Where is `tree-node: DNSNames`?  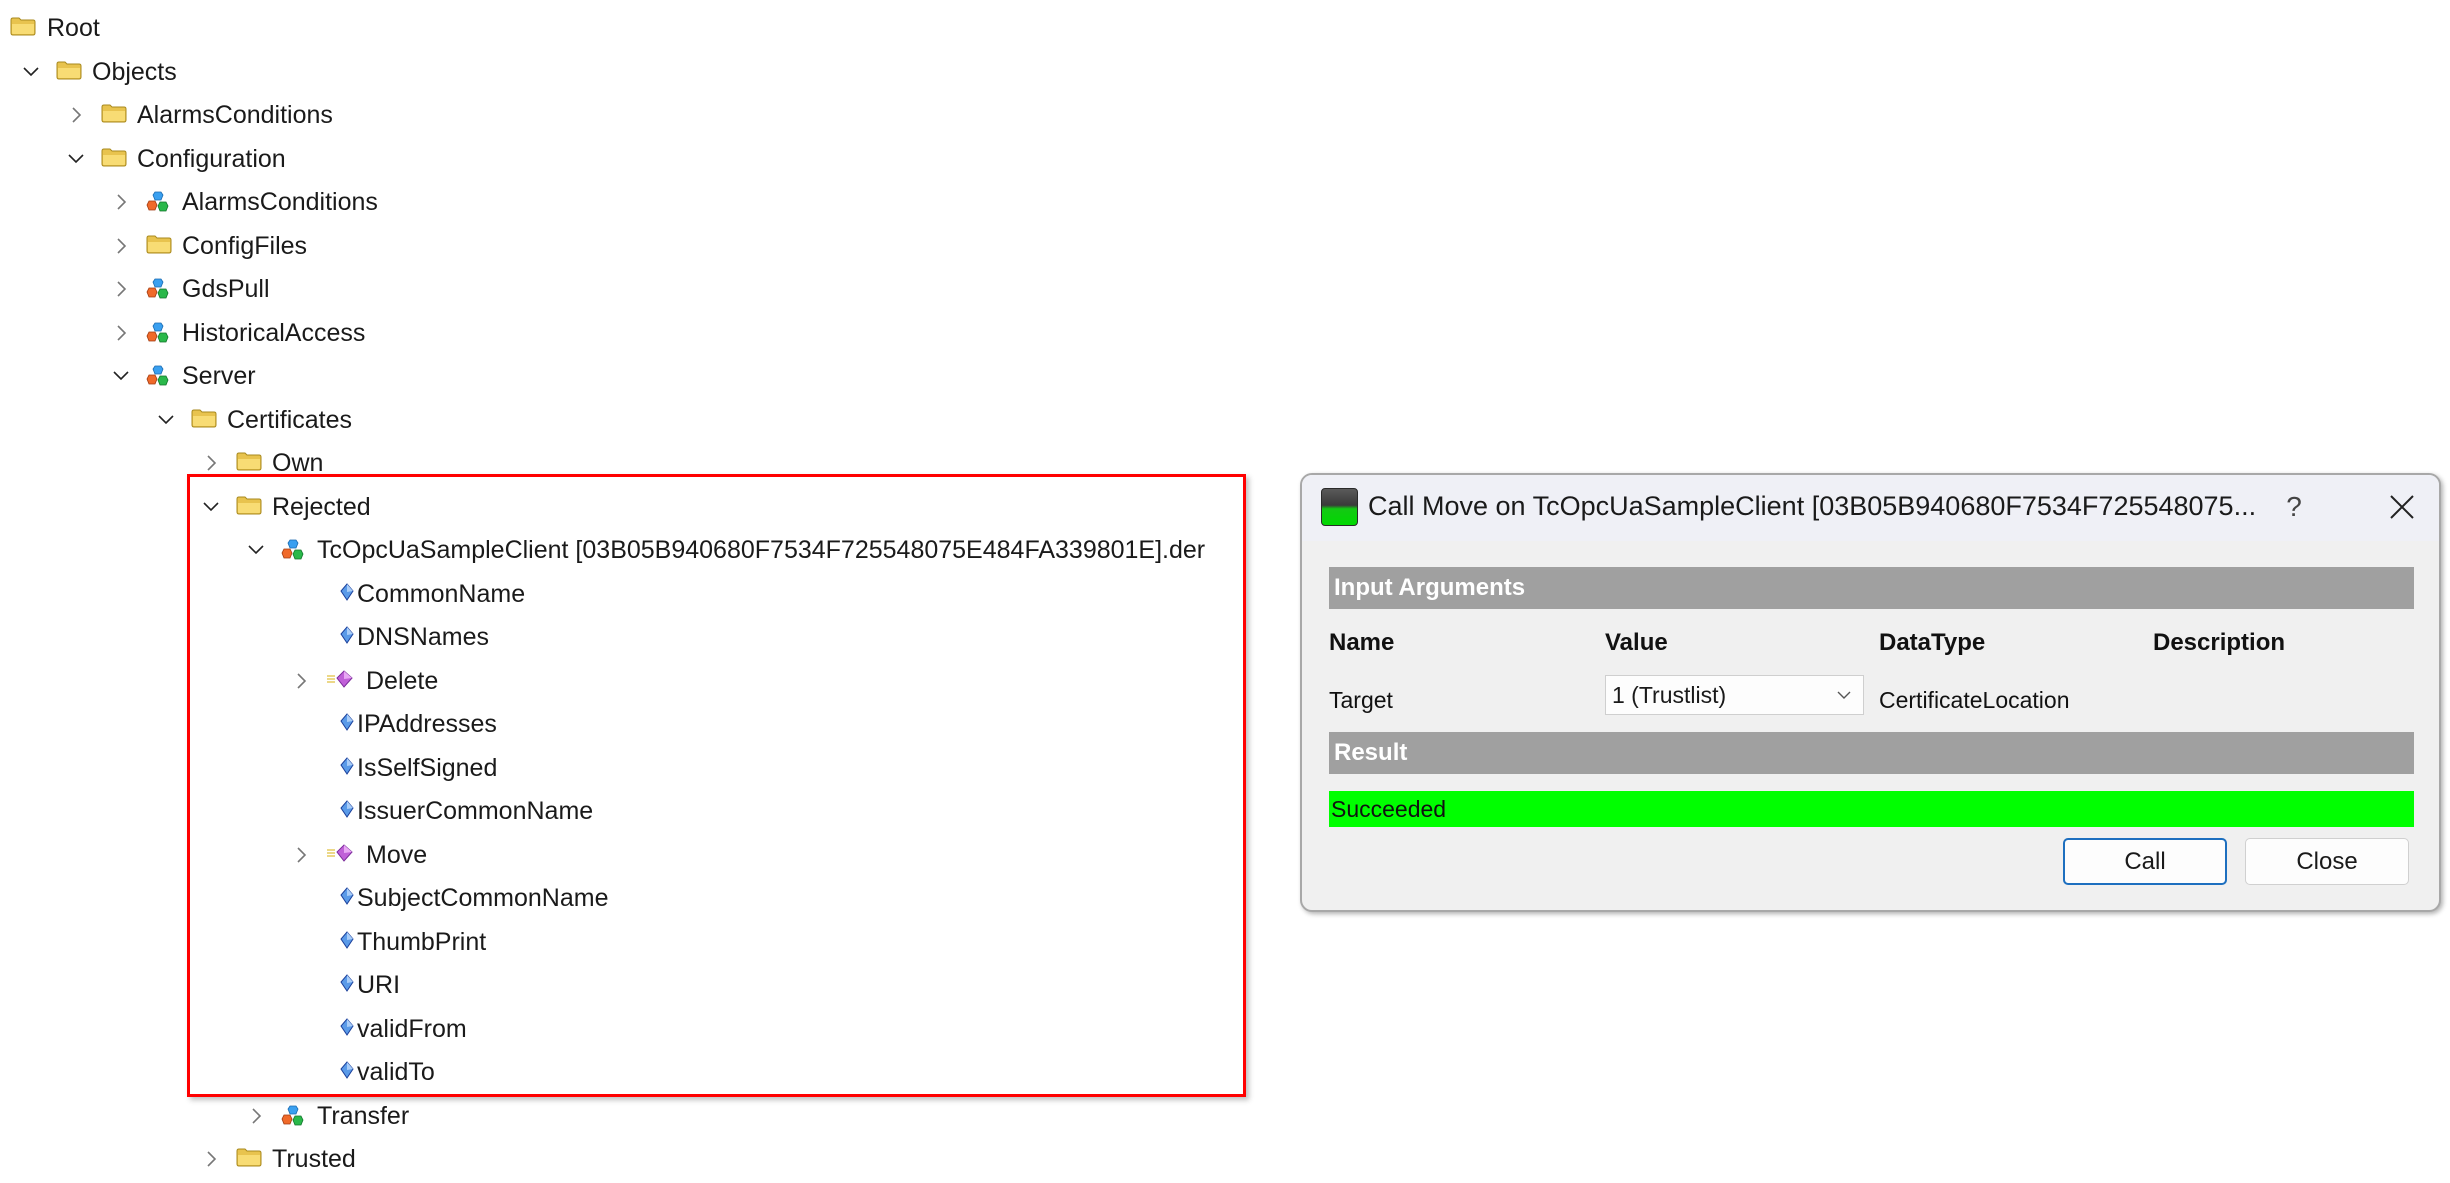
tree-node: DNSNames is located at coordinates (650, 637).